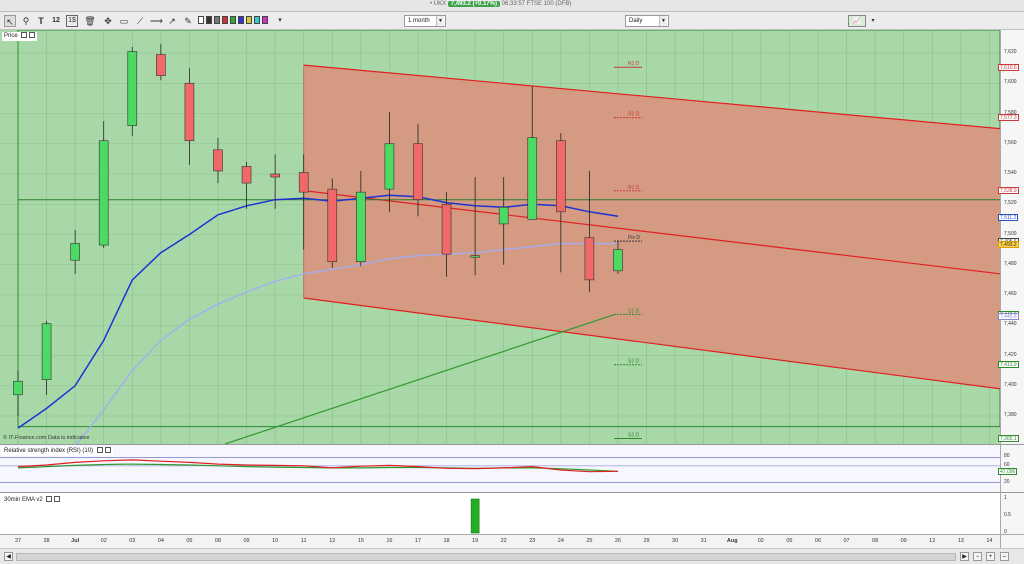 The image size is (1024, 564). Describe the element at coordinates (124, 21) in the screenshot. I see `rectangle-icon: ▭` at that location.